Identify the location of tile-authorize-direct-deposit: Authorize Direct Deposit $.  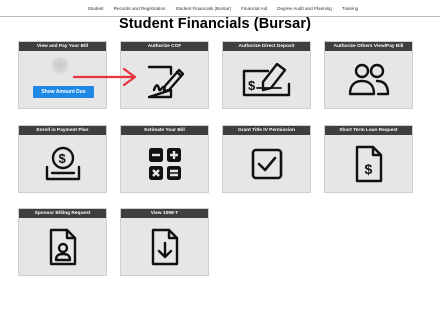
(266, 75).